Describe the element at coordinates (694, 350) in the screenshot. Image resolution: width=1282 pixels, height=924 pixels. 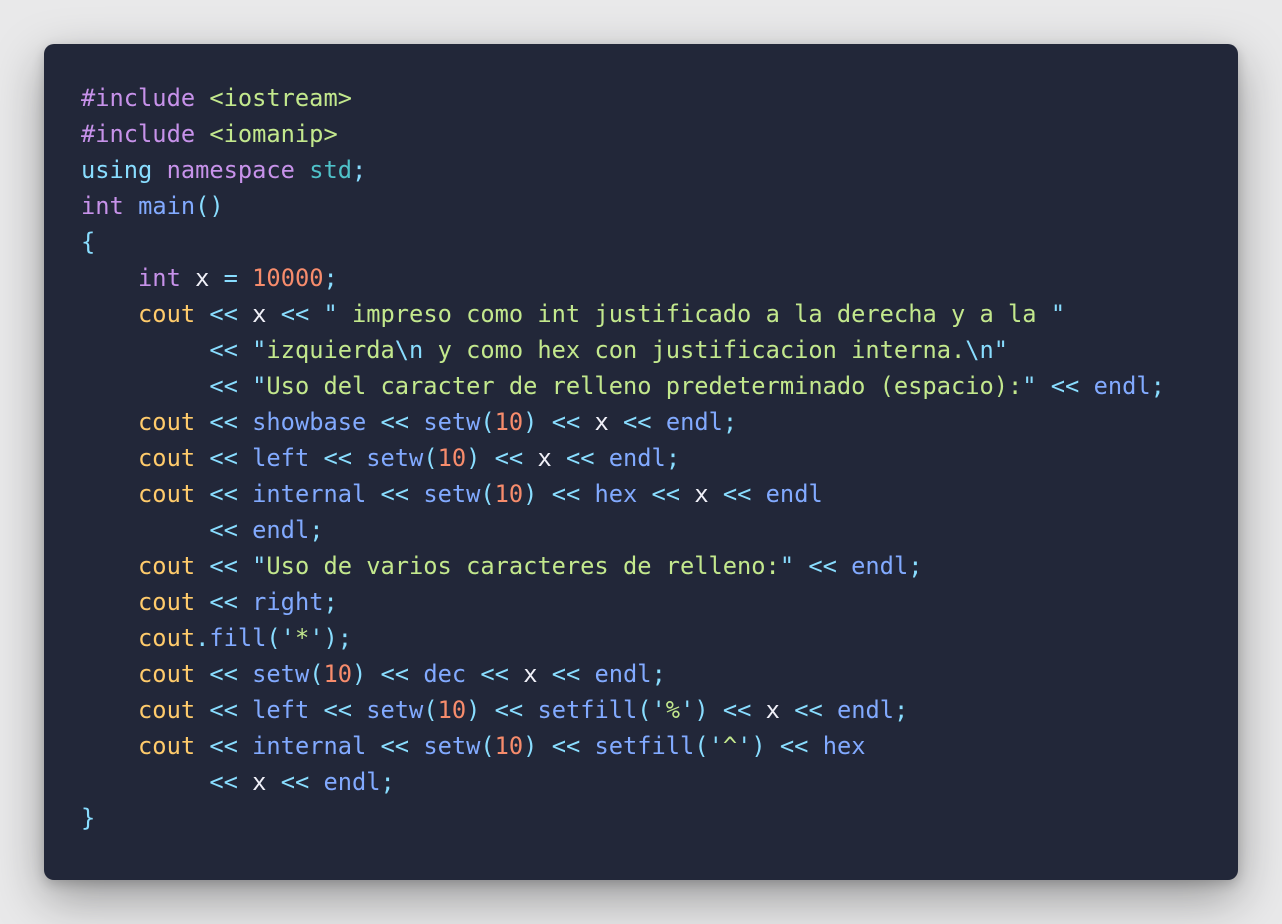
I see `code-token: y como hex con justificacion interna.` at that location.